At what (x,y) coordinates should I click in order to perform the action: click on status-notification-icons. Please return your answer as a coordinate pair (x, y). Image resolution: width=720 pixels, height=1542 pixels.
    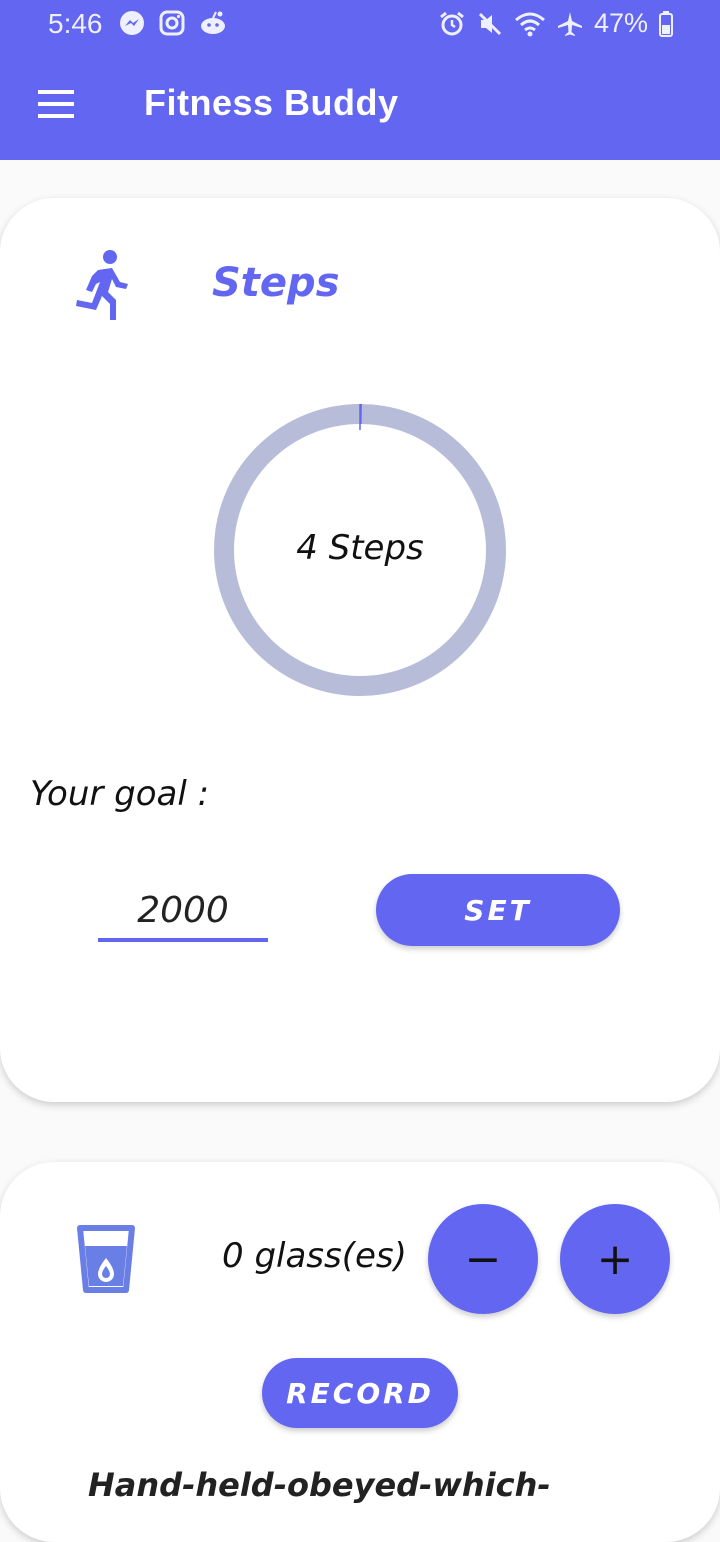
    Looking at the image, I should click on (173, 23).